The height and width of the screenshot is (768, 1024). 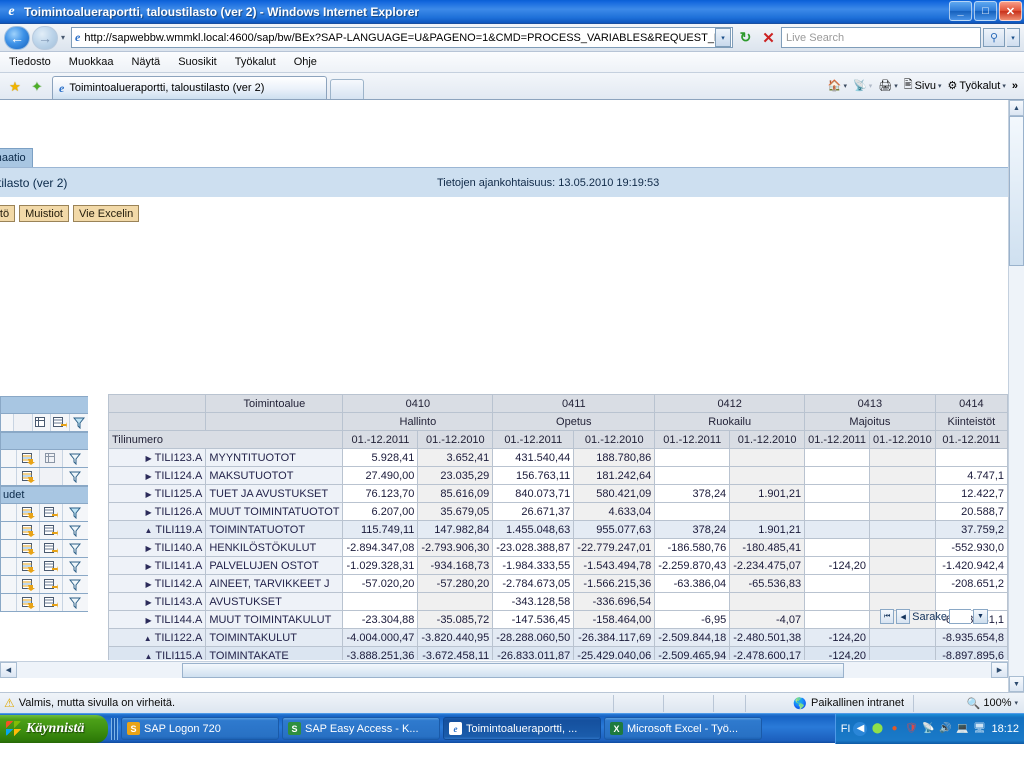 I want to click on data-cell: 431.540,44, so click(x=533, y=457).